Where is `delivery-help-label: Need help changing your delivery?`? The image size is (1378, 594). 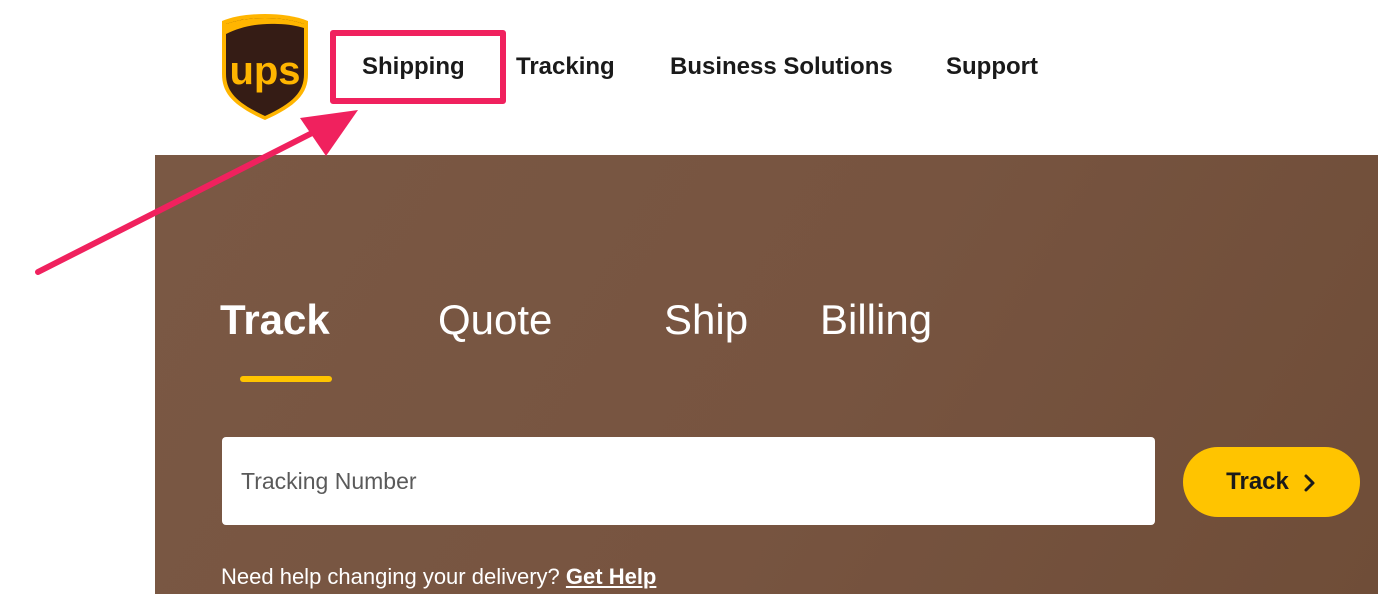 delivery-help-label: Need help changing your delivery? is located at coordinates (390, 576).